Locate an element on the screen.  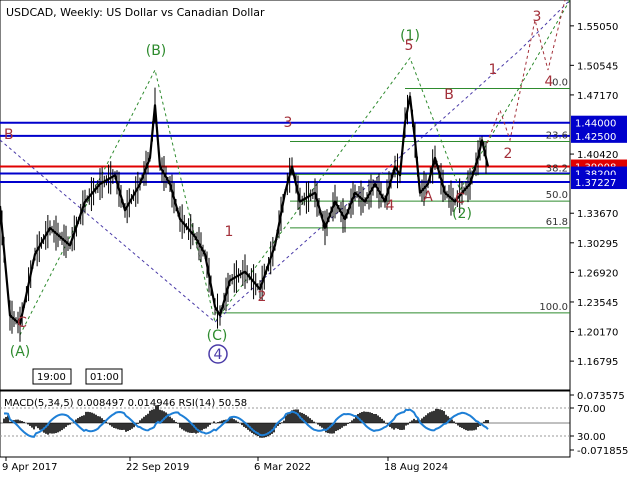
y-tick-label: 1.50545 is located at coordinates (597, 66).